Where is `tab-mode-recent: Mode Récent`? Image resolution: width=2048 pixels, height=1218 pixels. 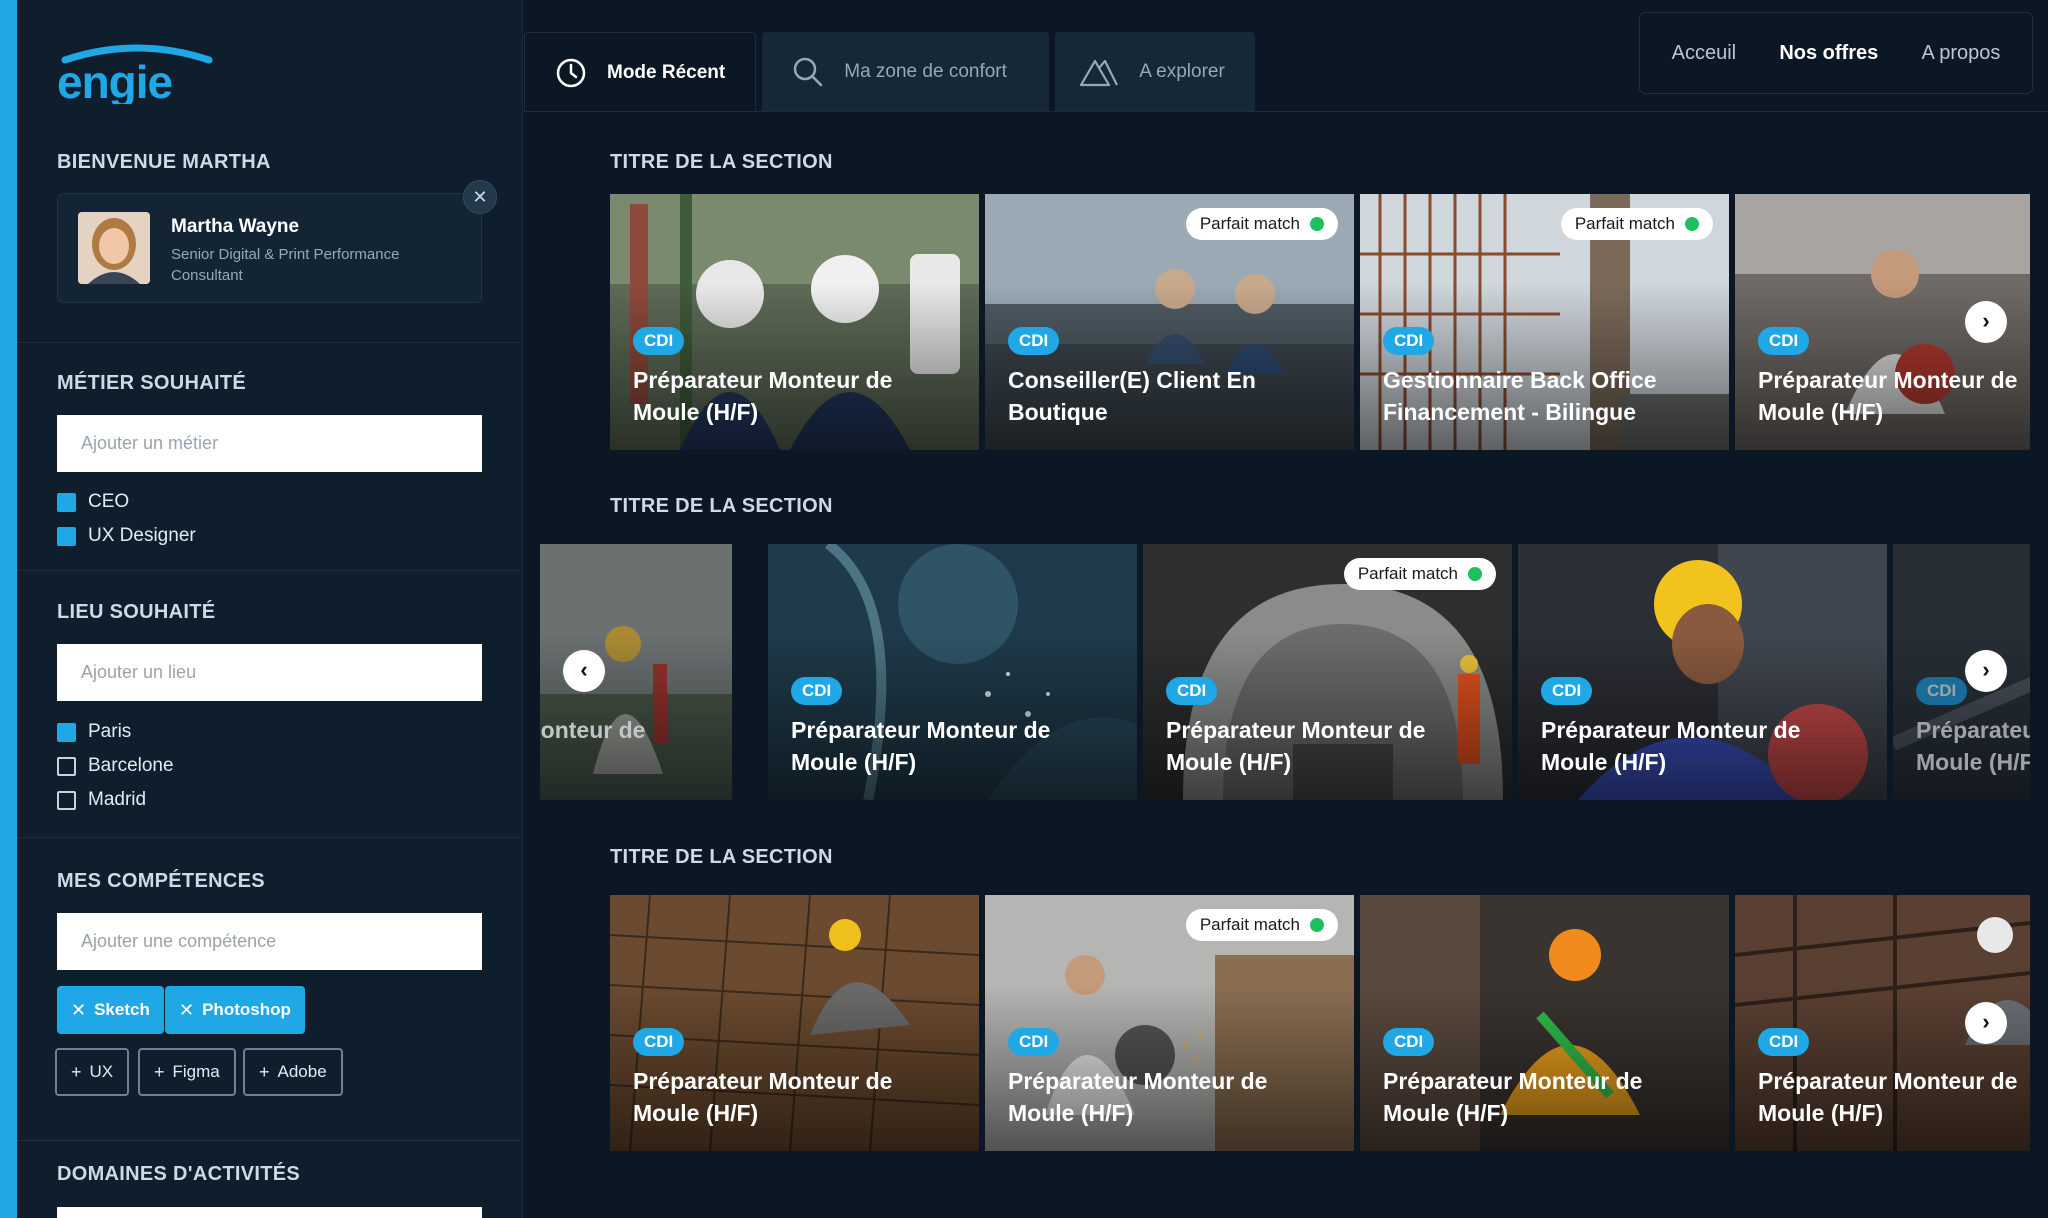
tab-mode-recent: Mode Récent is located at coordinates (640, 72).